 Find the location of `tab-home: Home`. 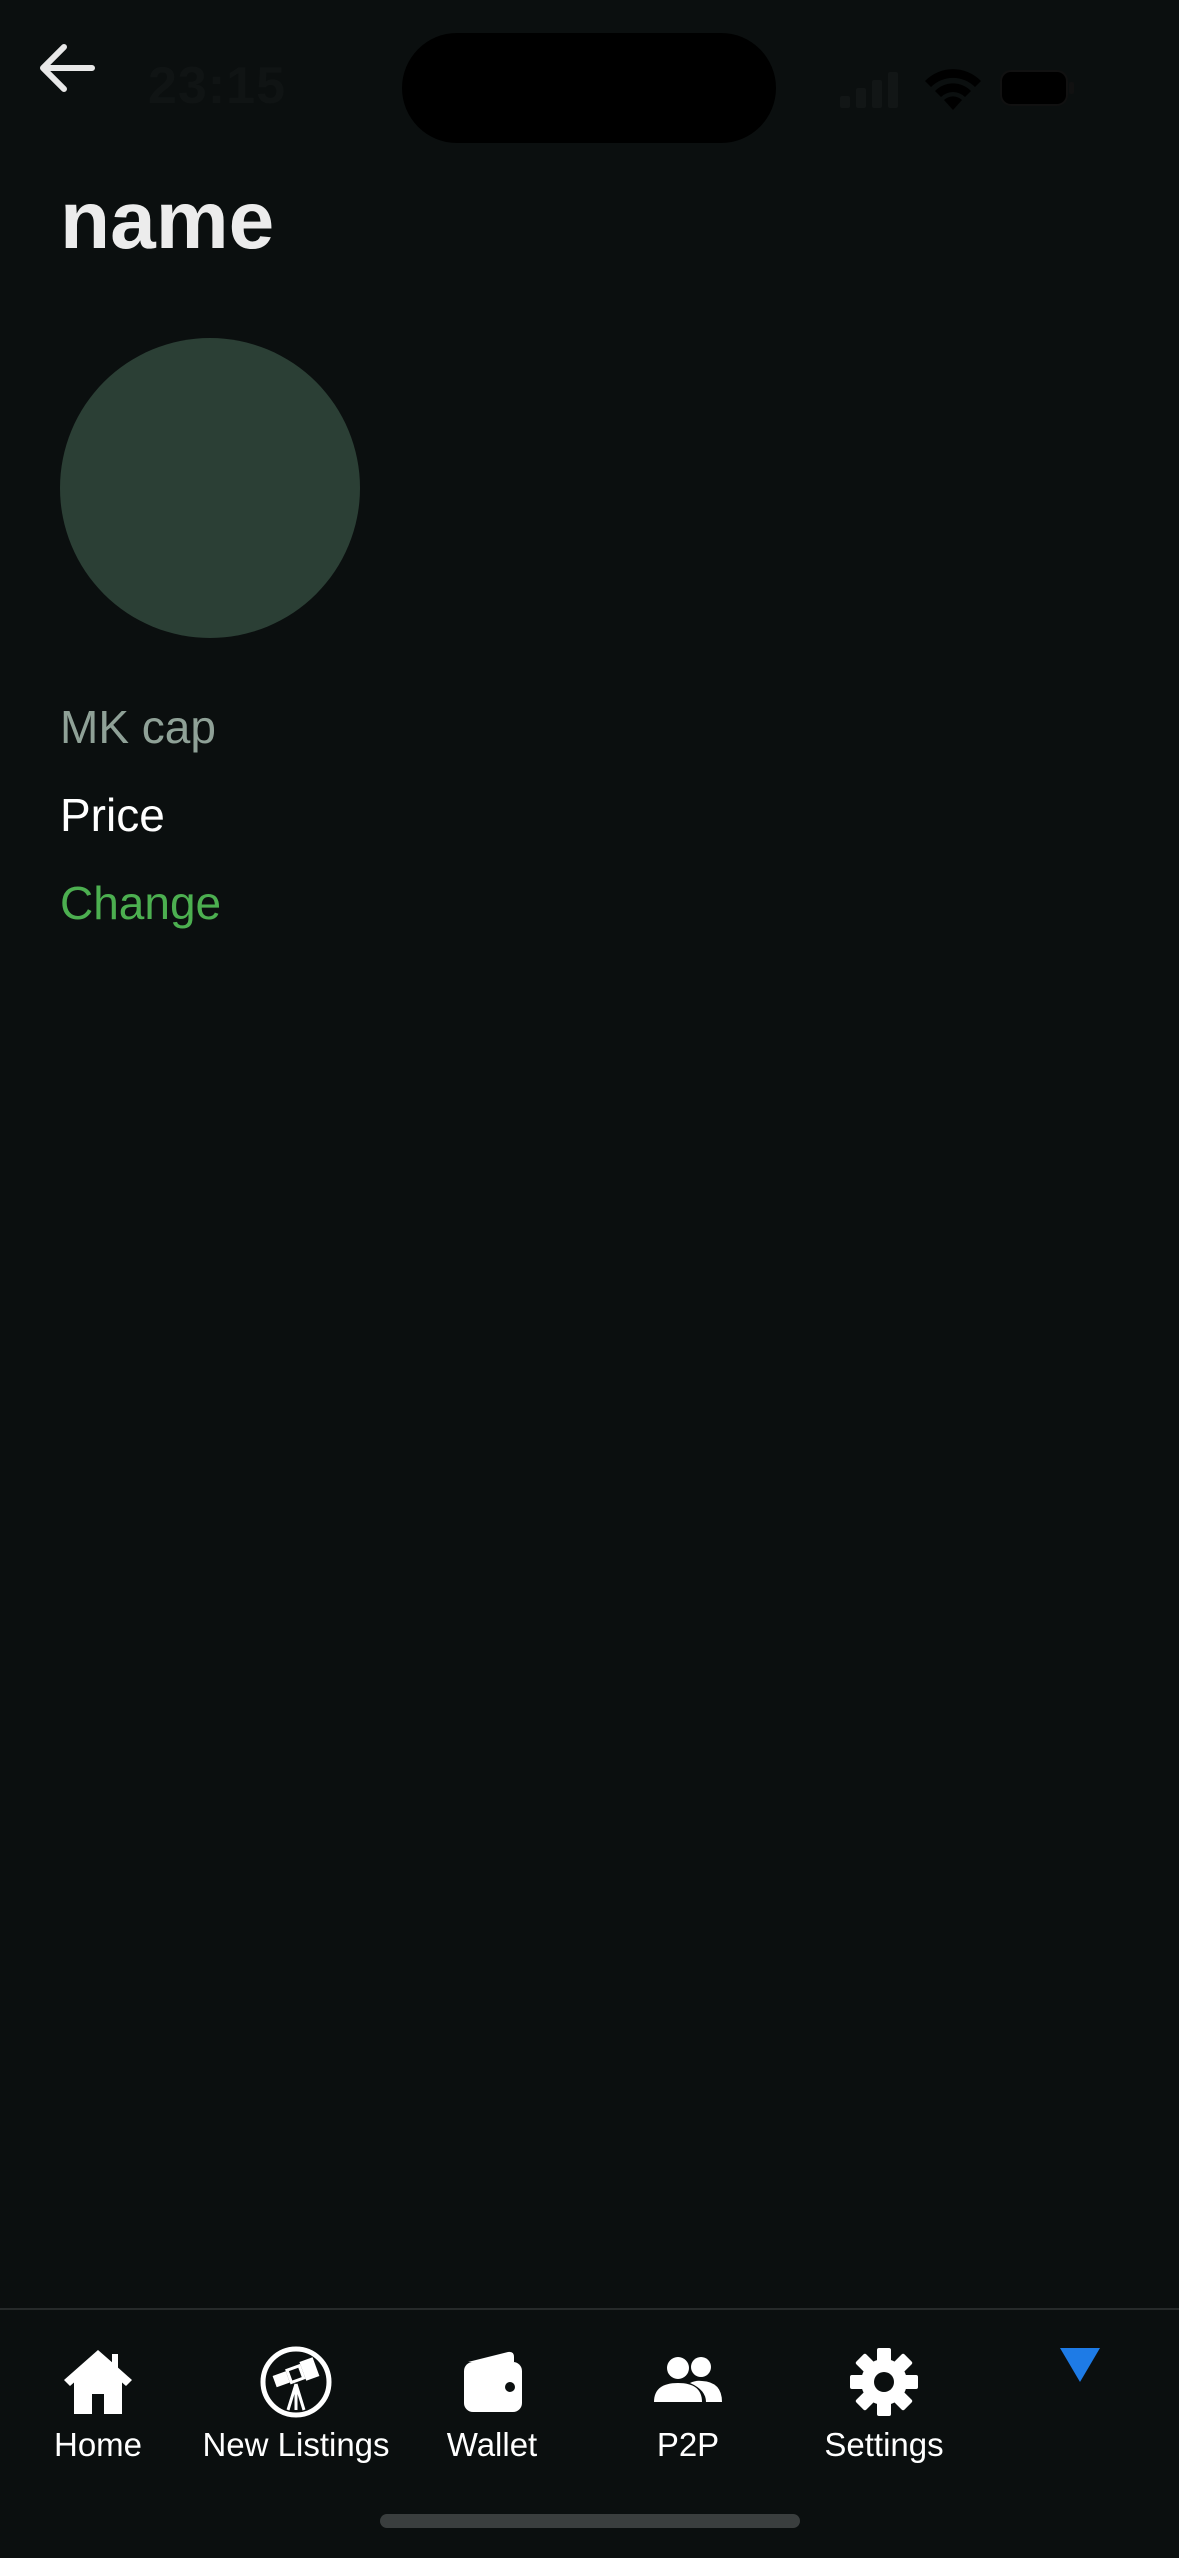

tab-home: Home is located at coordinates (99, 2411).